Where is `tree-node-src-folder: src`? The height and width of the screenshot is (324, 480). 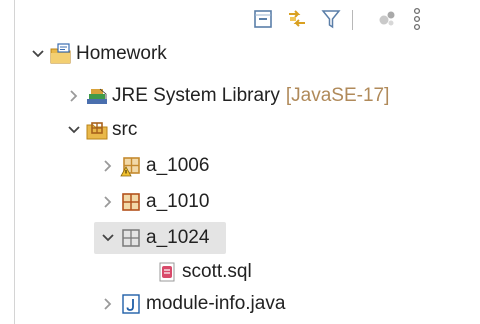 tree-node-src-folder: src is located at coordinates (101, 130).